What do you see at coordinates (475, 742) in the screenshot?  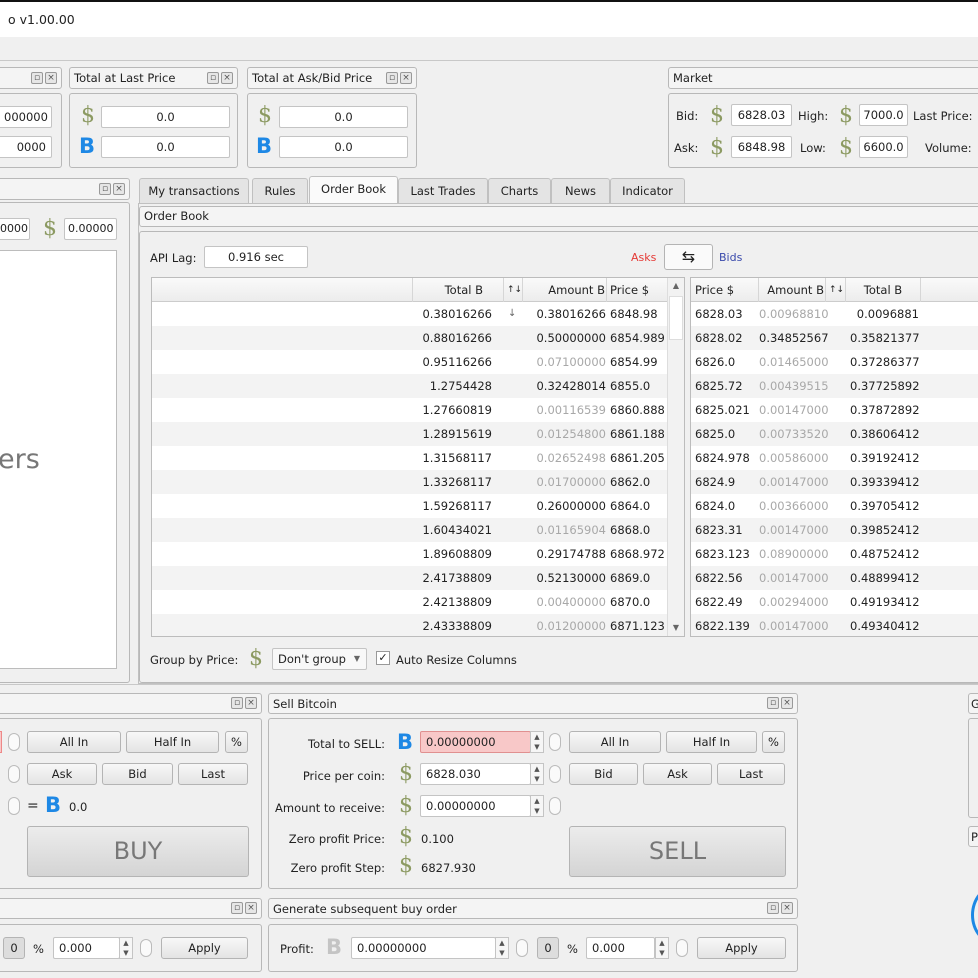 I see `total-to-sell-field: 0.00000000` at bounding box center [475, 742].